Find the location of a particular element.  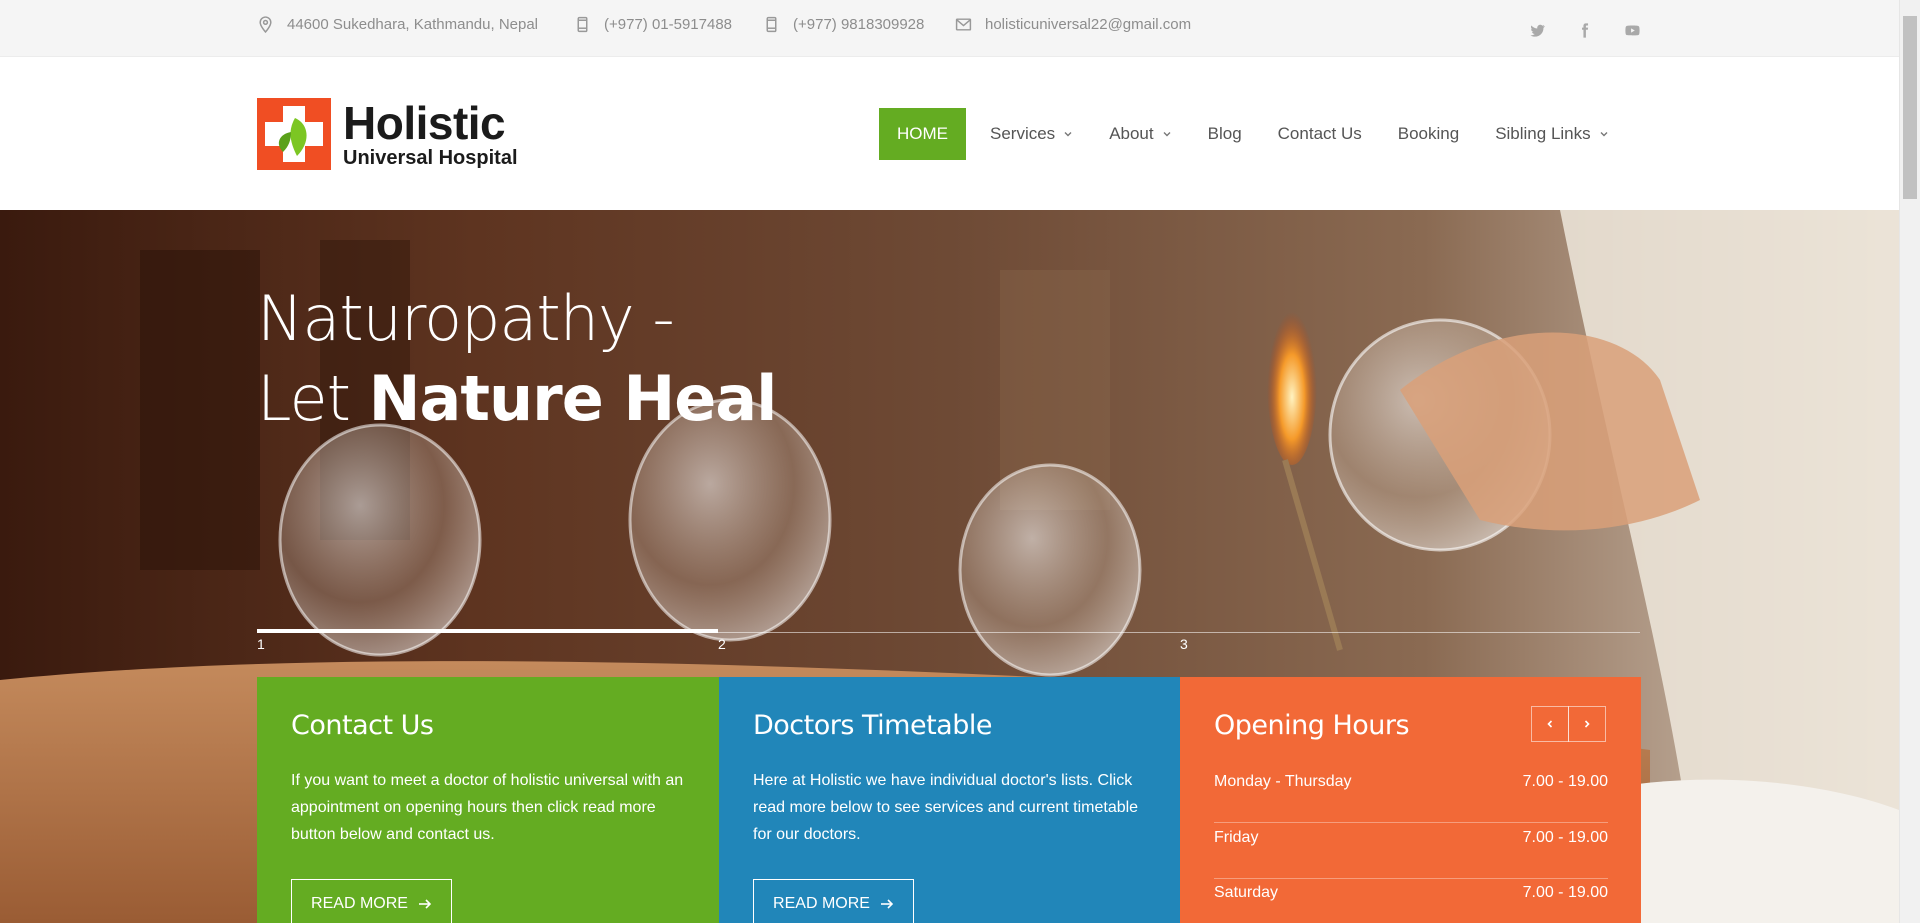

chevron-right-icon is located at coordinates (1587, 724).